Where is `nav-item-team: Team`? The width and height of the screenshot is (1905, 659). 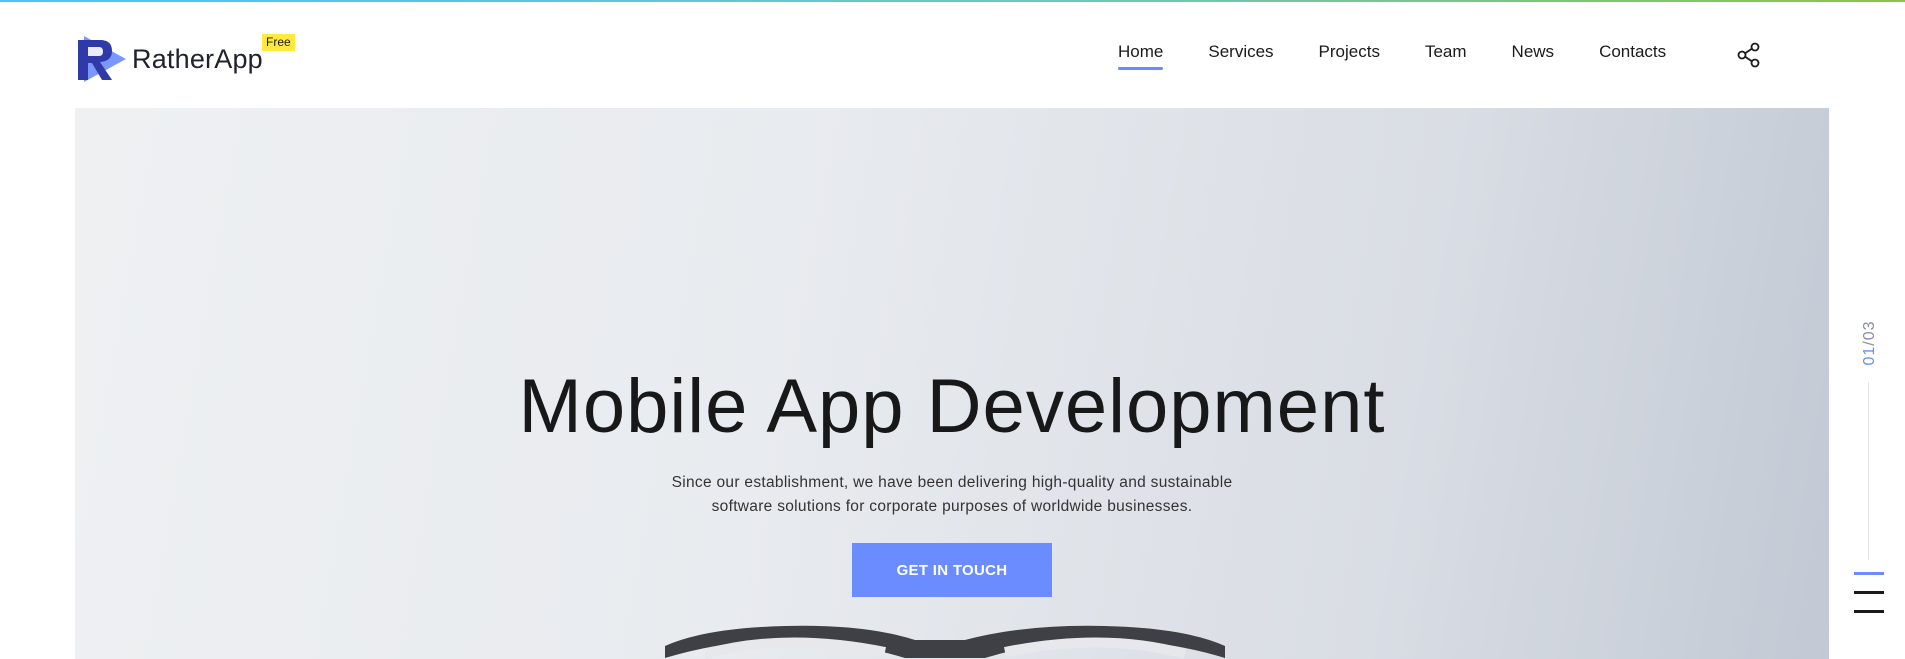 nav-item-team: Team is located at coordinates (1446, 56).